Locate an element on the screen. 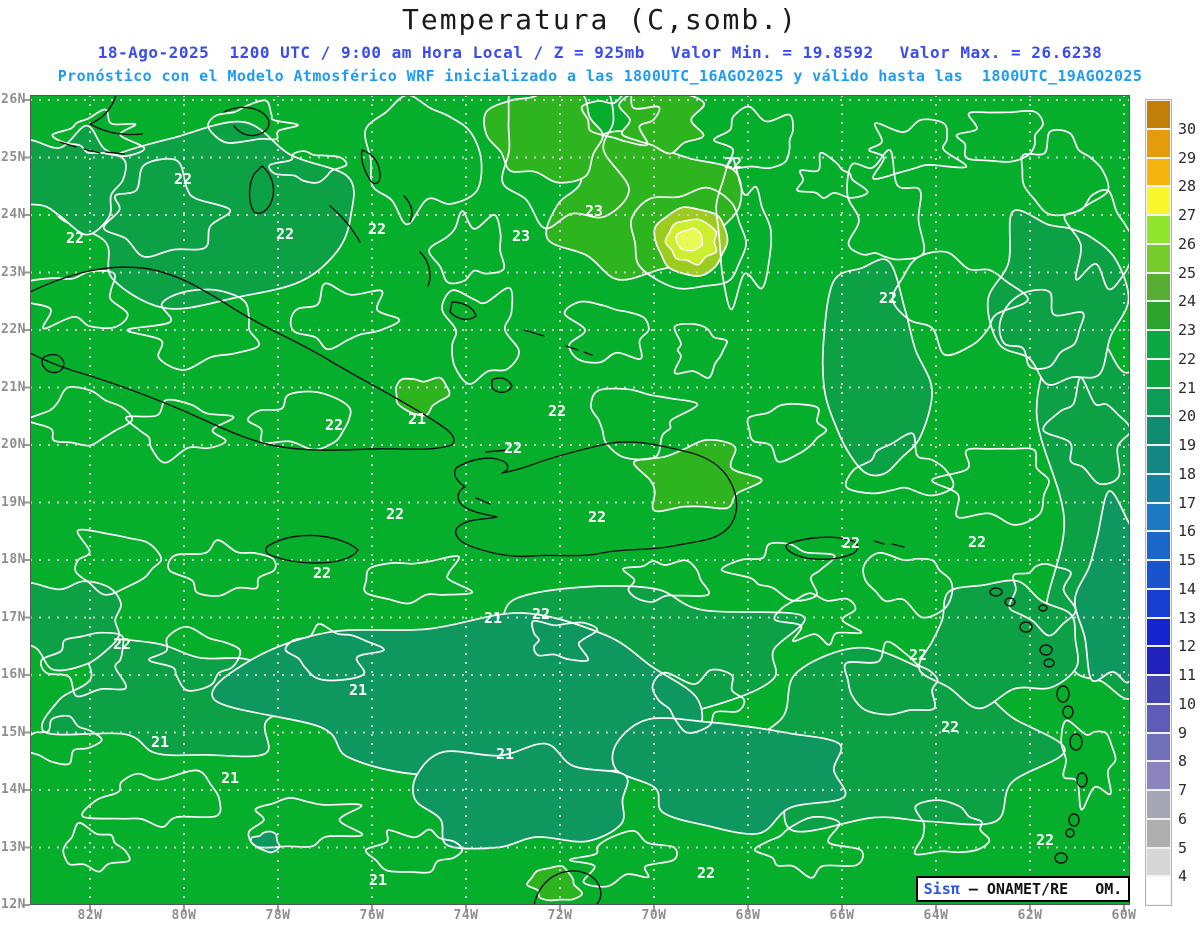  lon-label-78W: 78W is located at coordinates (278, 915).